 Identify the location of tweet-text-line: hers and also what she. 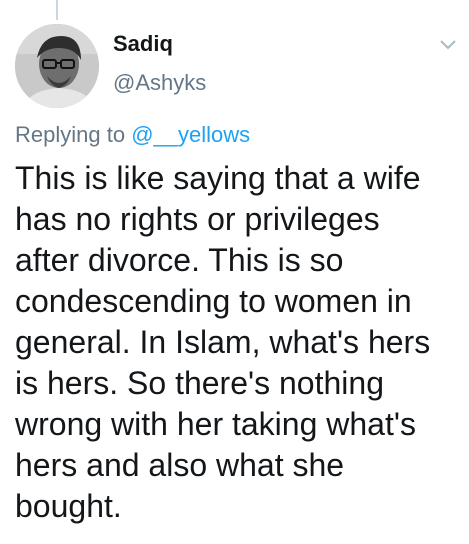
(180, 465).